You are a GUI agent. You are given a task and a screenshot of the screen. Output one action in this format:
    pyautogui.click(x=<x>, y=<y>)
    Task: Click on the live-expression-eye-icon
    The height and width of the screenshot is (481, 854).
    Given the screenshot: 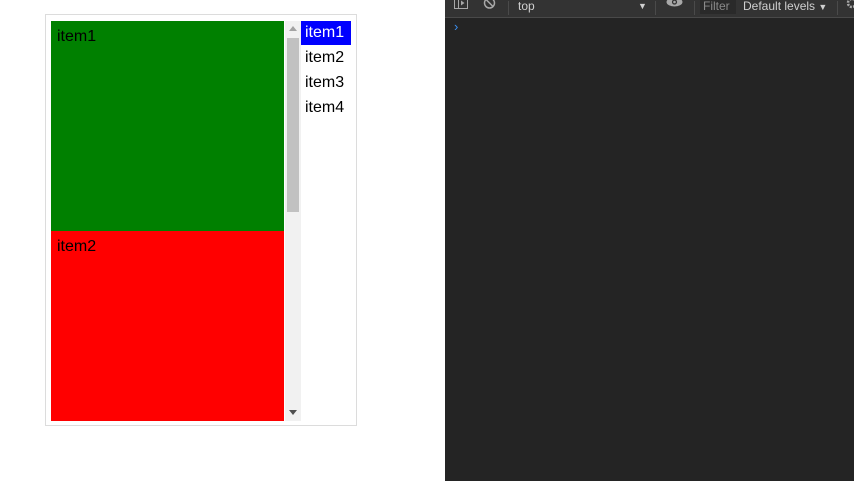 What is the action you would take?
    pyautogui.click(x=674, y=6)
    